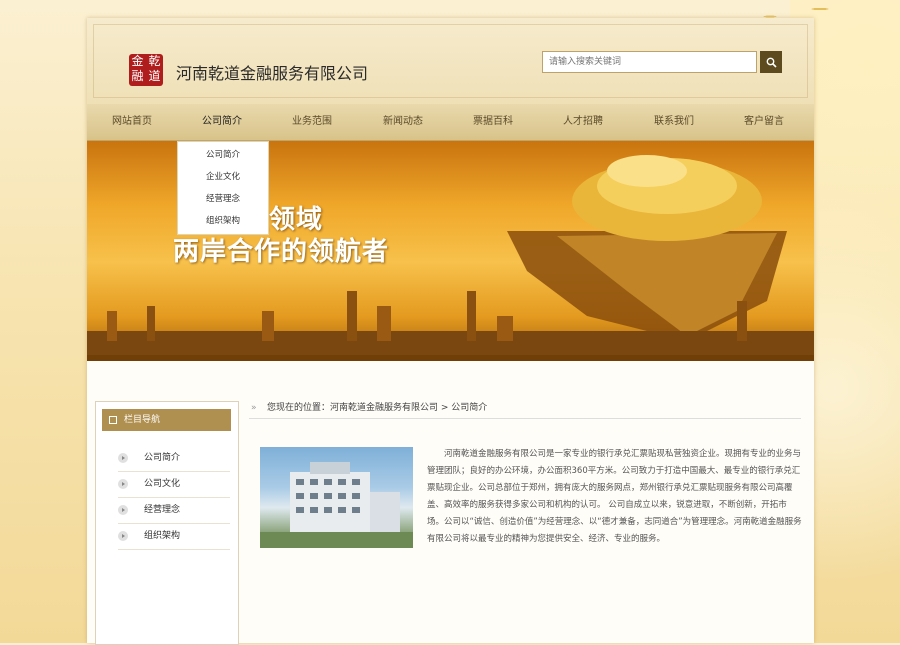 This screenshot has width=900, height=645. I want to click on sidebar-item-philosophy: 经营理念, so click(174, 511).